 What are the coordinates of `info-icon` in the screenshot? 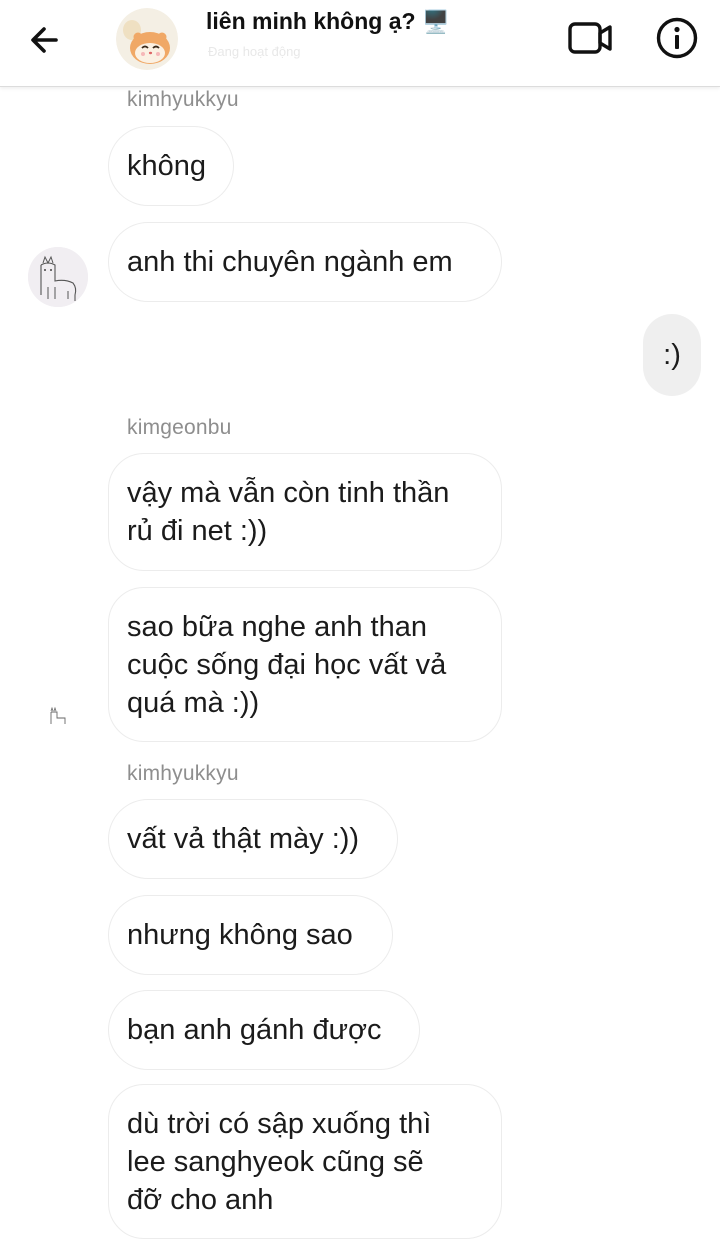 It's located at (677, 38).